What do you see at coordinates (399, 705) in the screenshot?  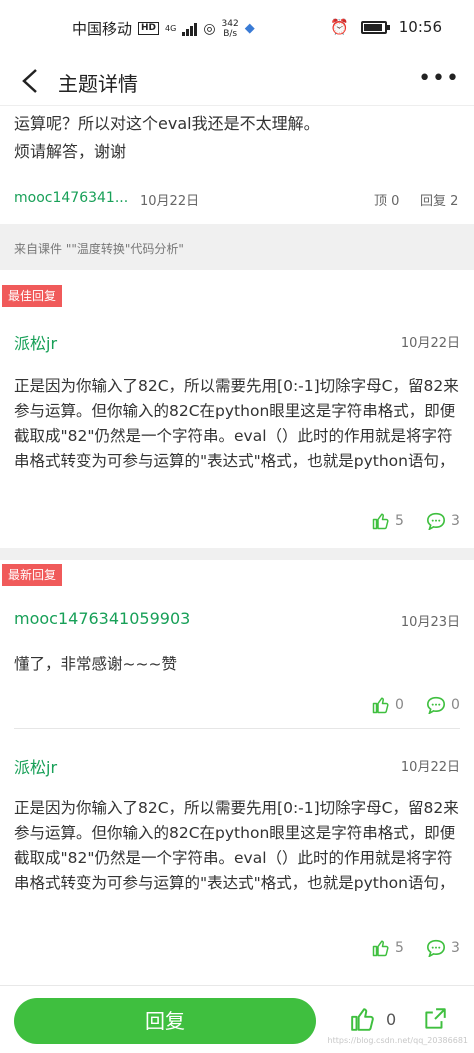 I see `like-count: 0` at bounding box center [399, 705].